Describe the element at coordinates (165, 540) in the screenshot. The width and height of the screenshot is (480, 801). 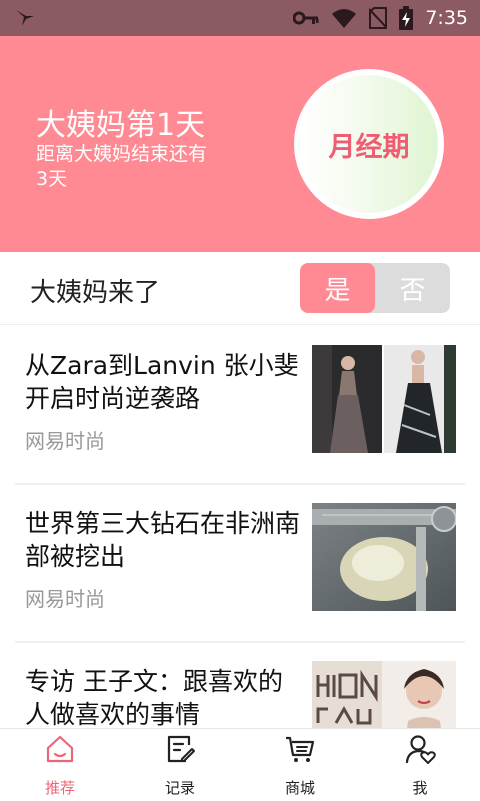
I see `news-title: 世界第三大钻石在非洲南部被挖出` at that location.